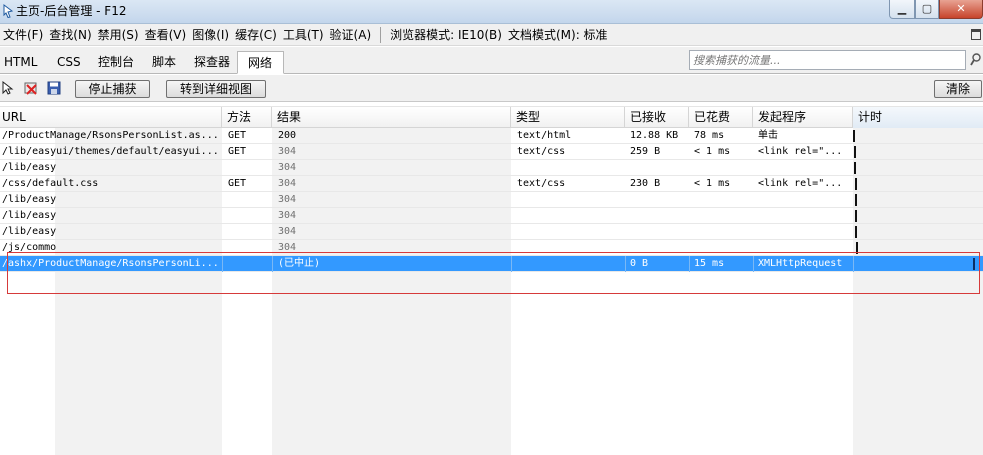 The width and height of the screenshot is (983, 455). Describe the element at coordinates (303, 35) in the screenshot. I see `menu-tools: 工具(T)` at that location.